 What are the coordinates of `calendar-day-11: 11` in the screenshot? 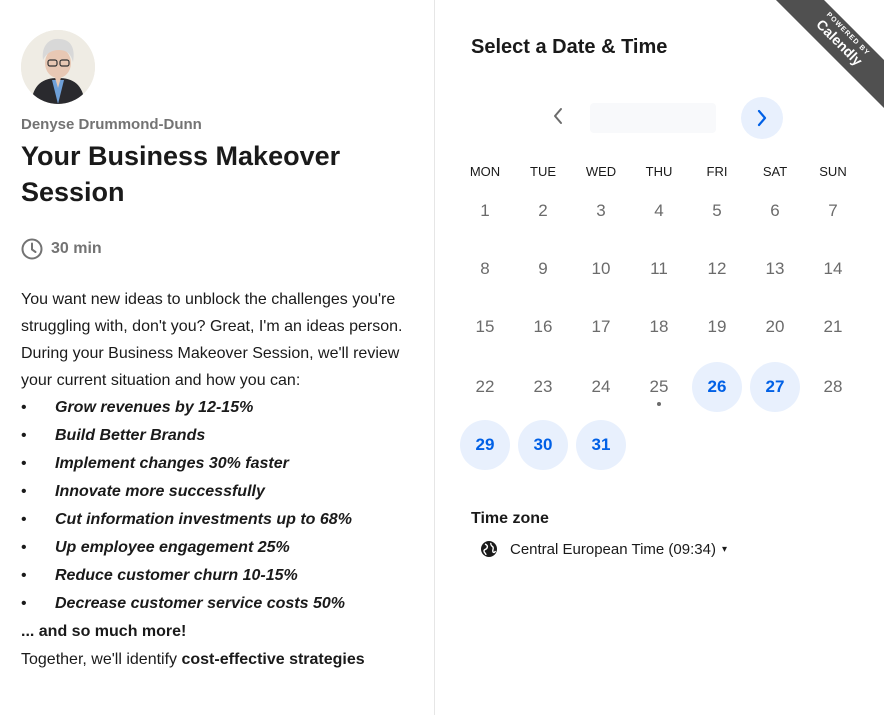 It's located at (659, 269).